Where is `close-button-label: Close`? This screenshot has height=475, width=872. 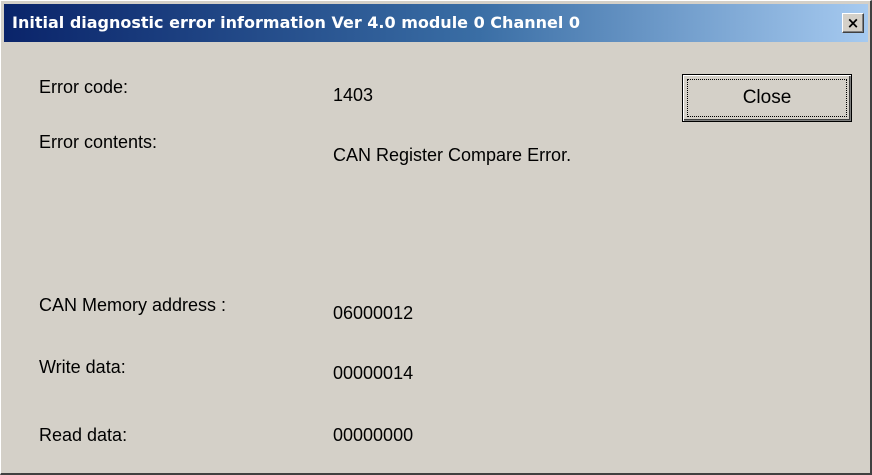 close-button-label: Close is located at coordinates (767, 97).